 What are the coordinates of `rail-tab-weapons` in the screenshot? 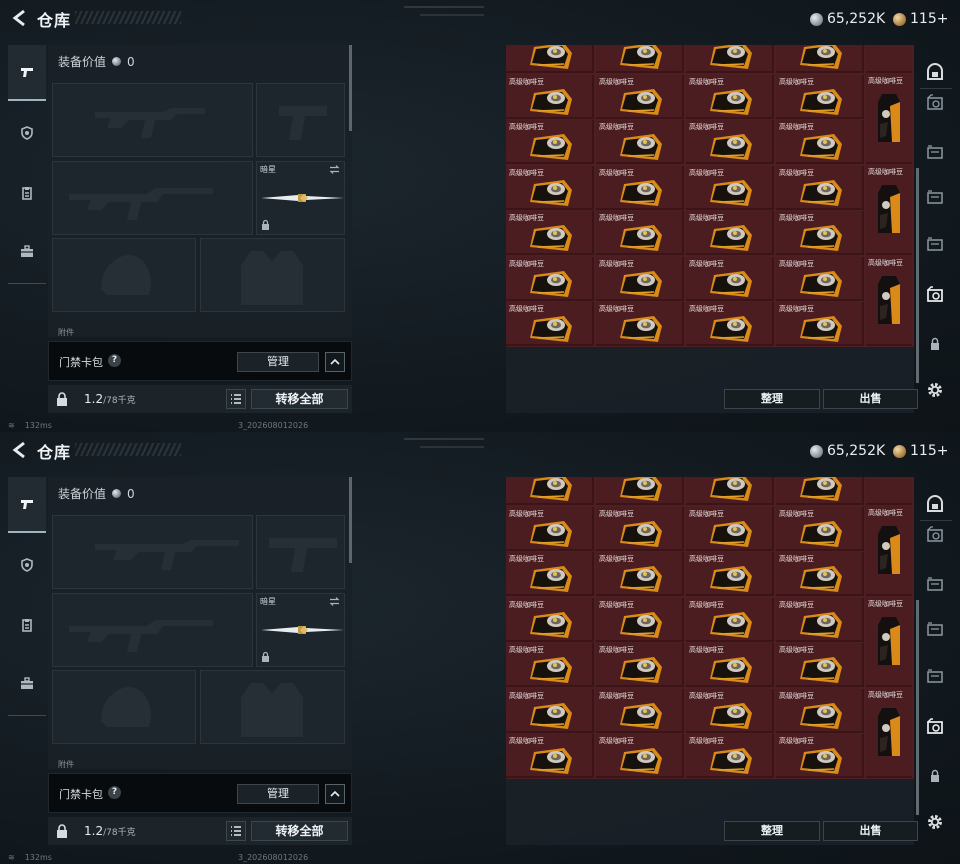 It's located at (27, 73).